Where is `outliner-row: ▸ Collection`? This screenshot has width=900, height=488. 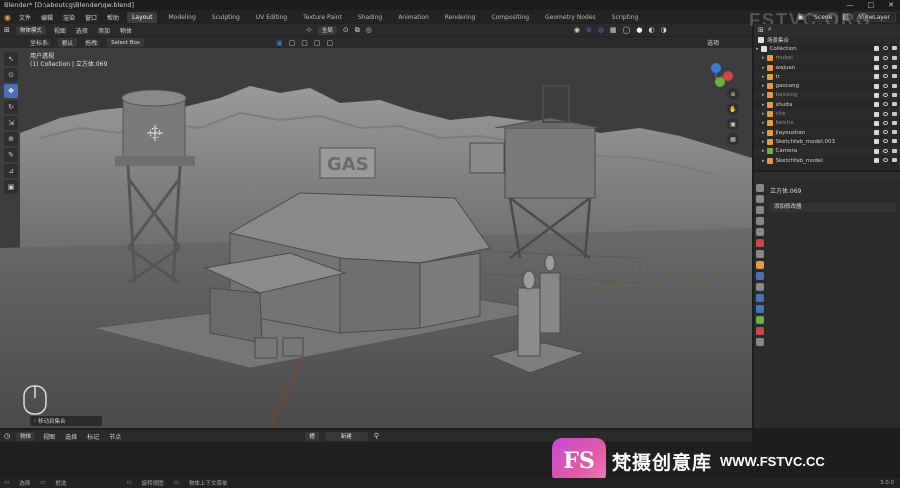
outliner-row: ▸ Collection is located at coordinates (827, 48).